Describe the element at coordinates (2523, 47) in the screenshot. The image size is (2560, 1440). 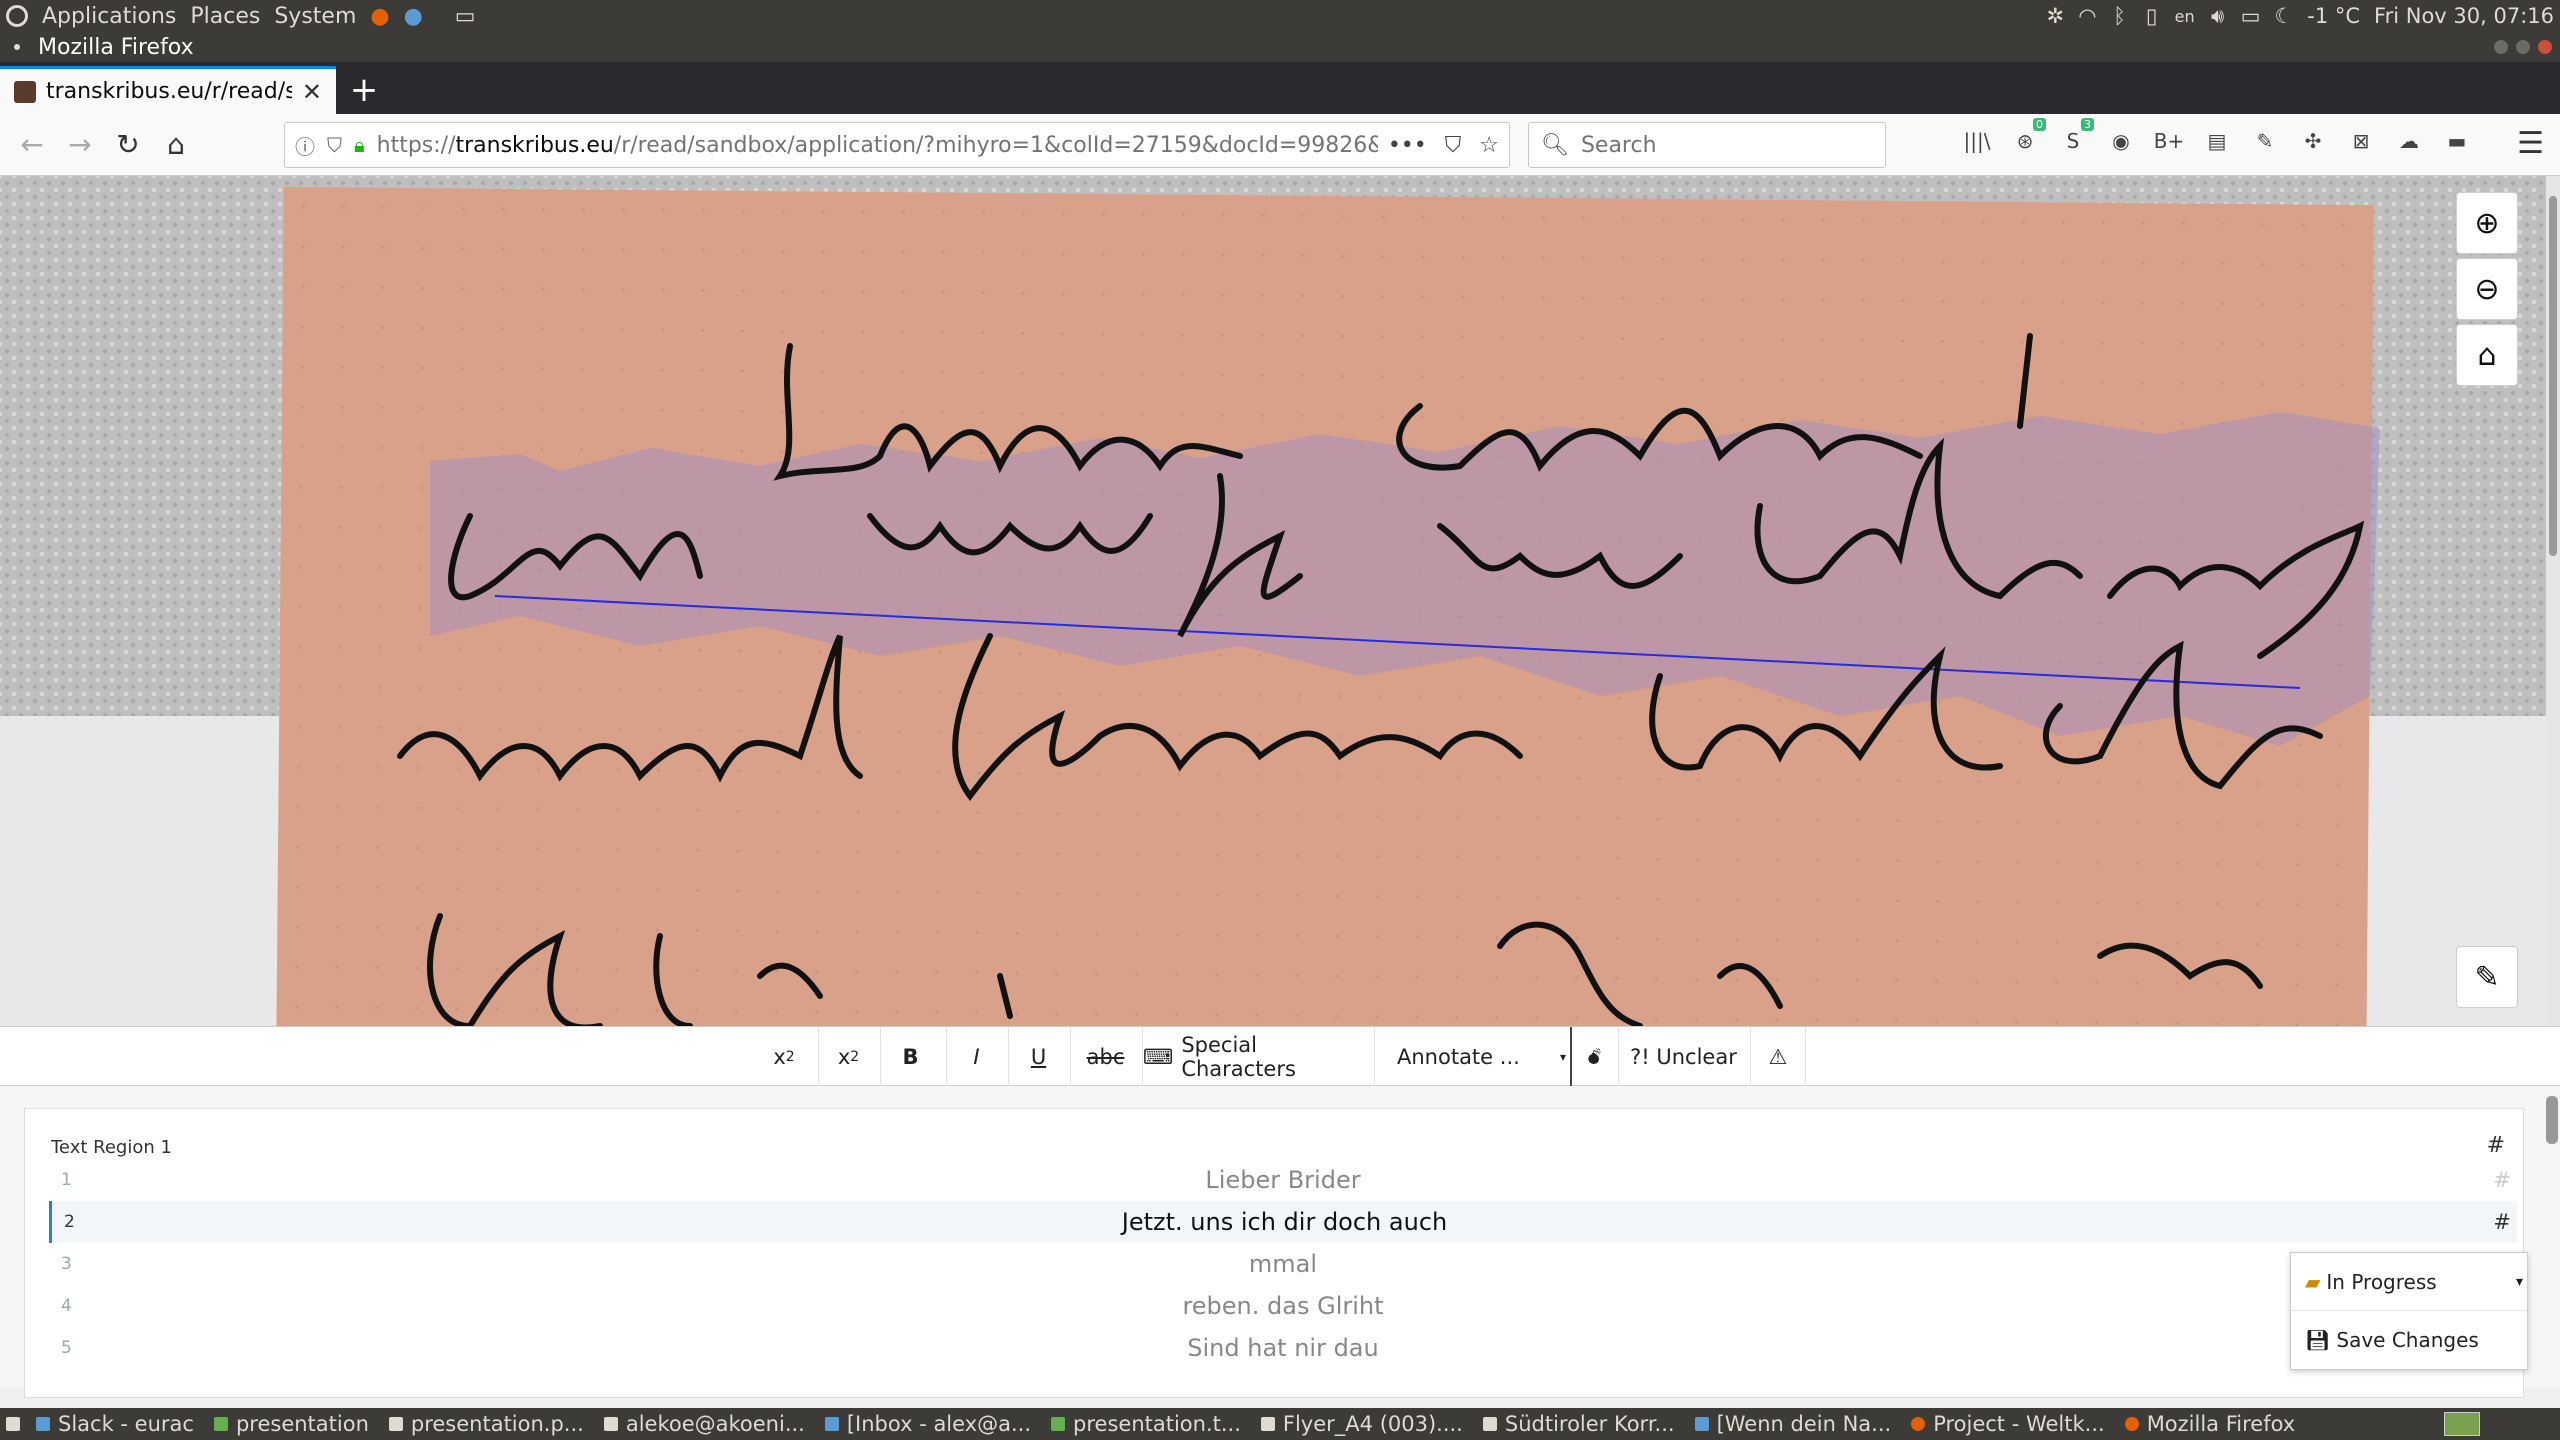
I see `maximize-button` at that location.